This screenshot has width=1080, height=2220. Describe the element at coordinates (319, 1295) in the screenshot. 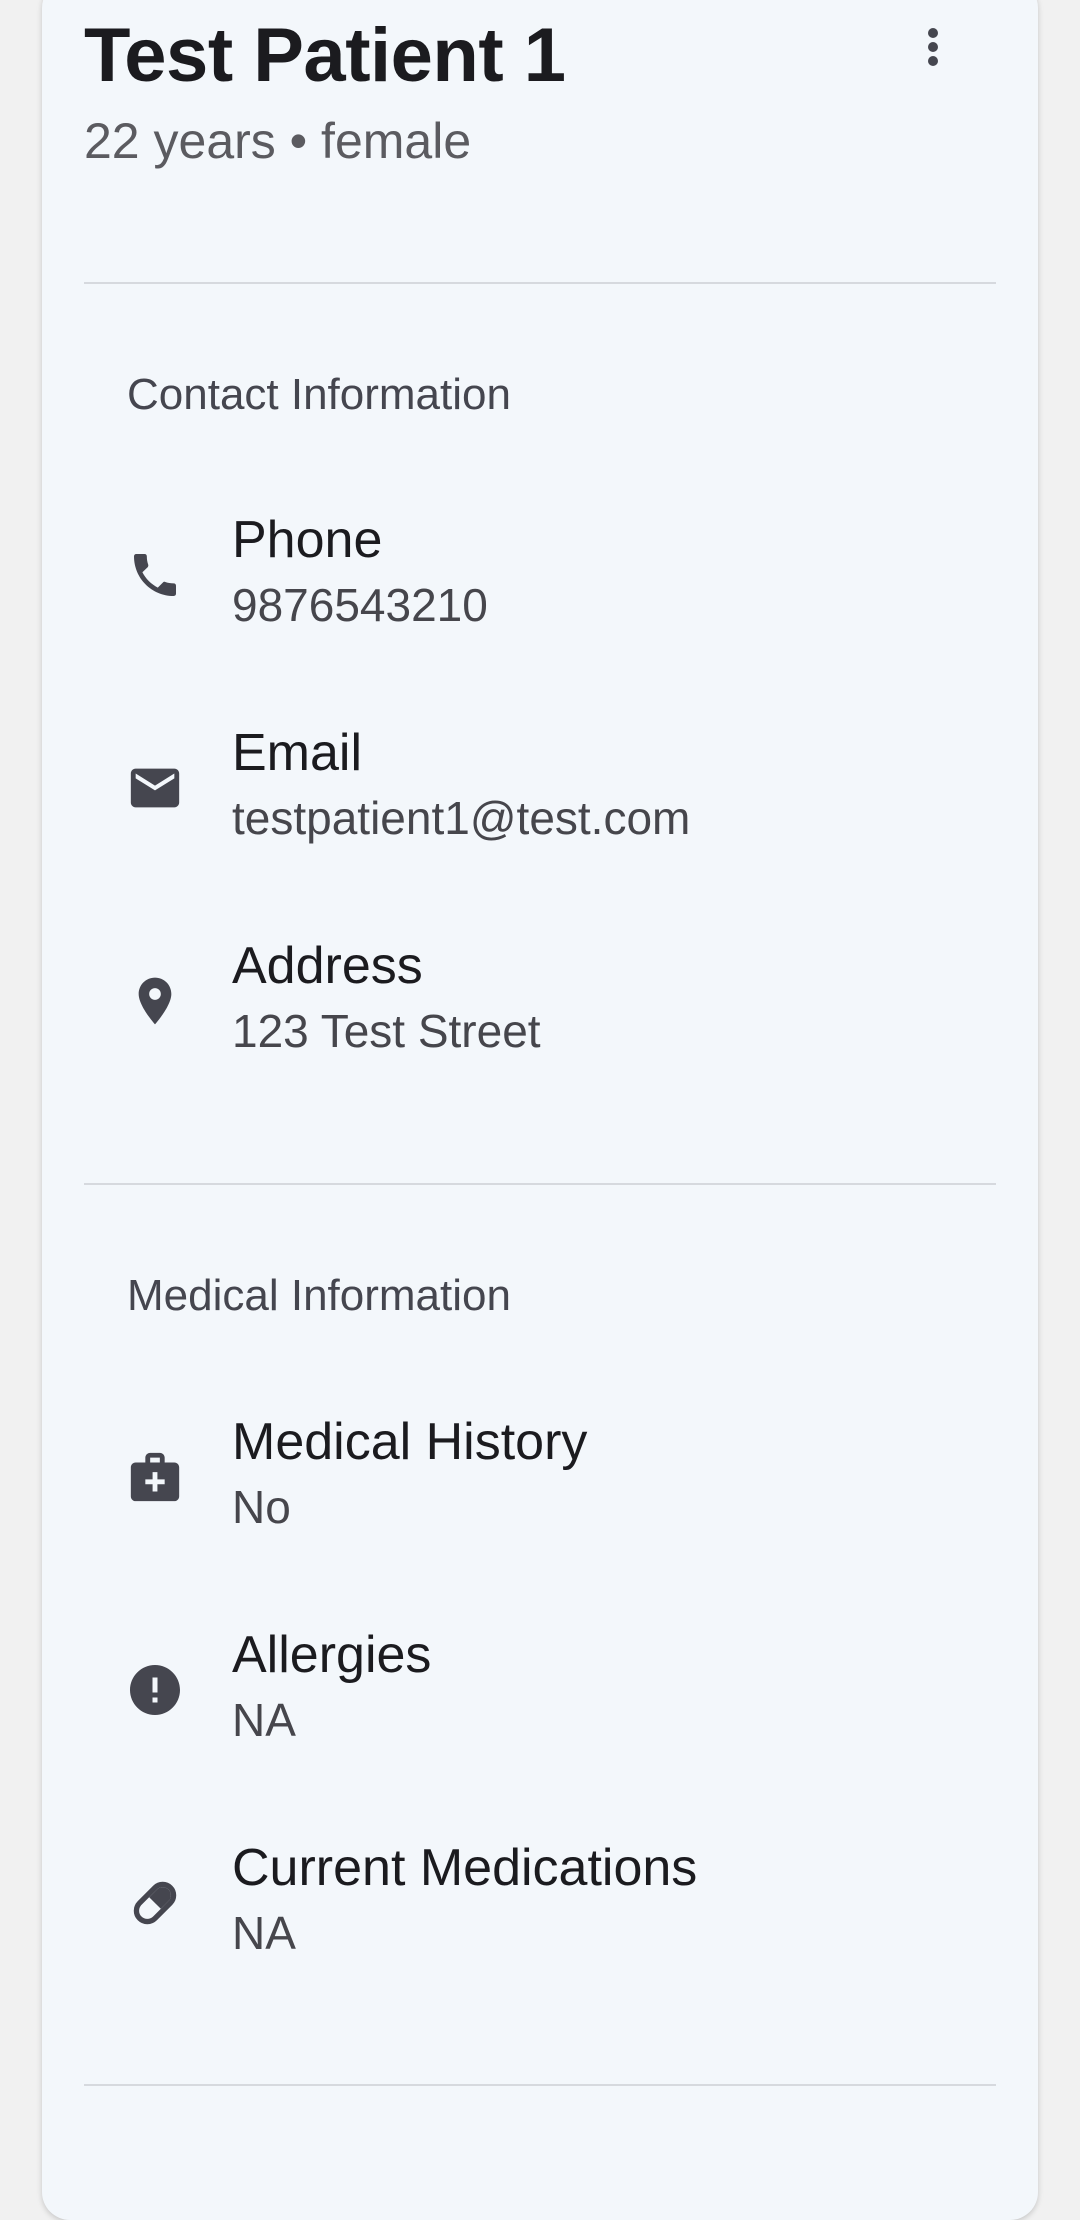

I see `medical-section-title: Medical Information` at that location.